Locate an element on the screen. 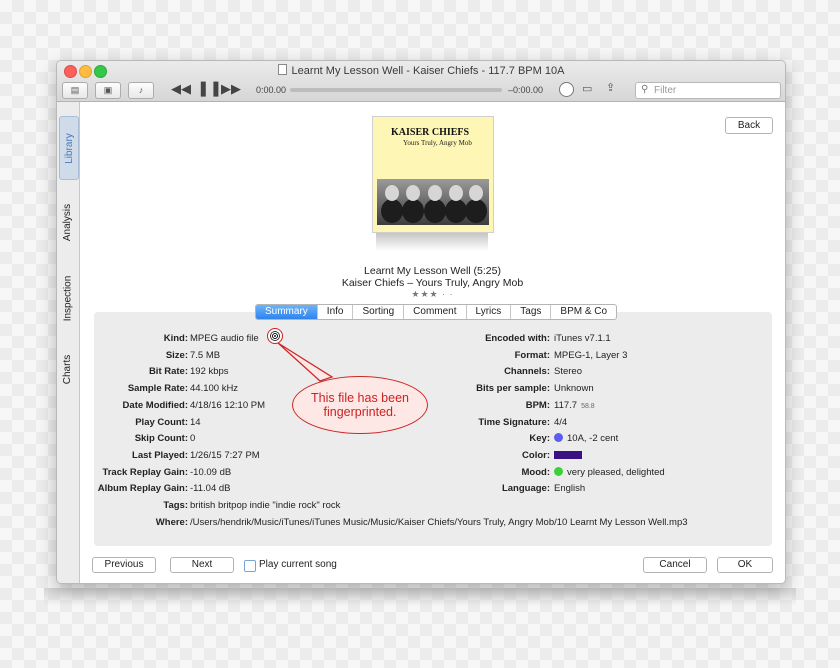  fast-forward-icon: ▶▶ is located at coordinates (231, 88).